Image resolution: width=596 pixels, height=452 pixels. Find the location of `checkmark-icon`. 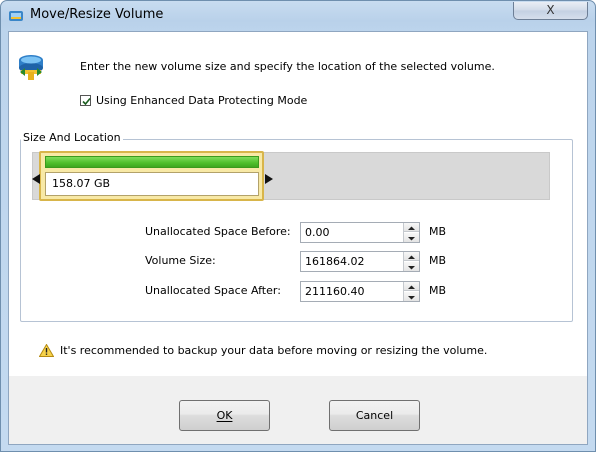

checkmark-icon is located at coordinates (86, 101).